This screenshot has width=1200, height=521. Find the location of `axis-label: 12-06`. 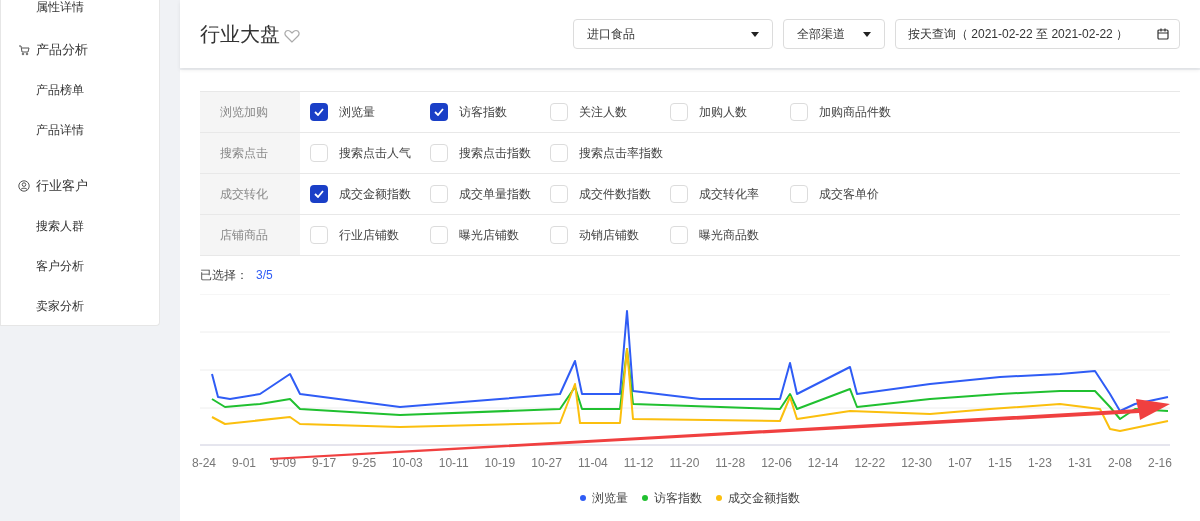

axis-label: 12-06 is located at coordinates (776, 463).